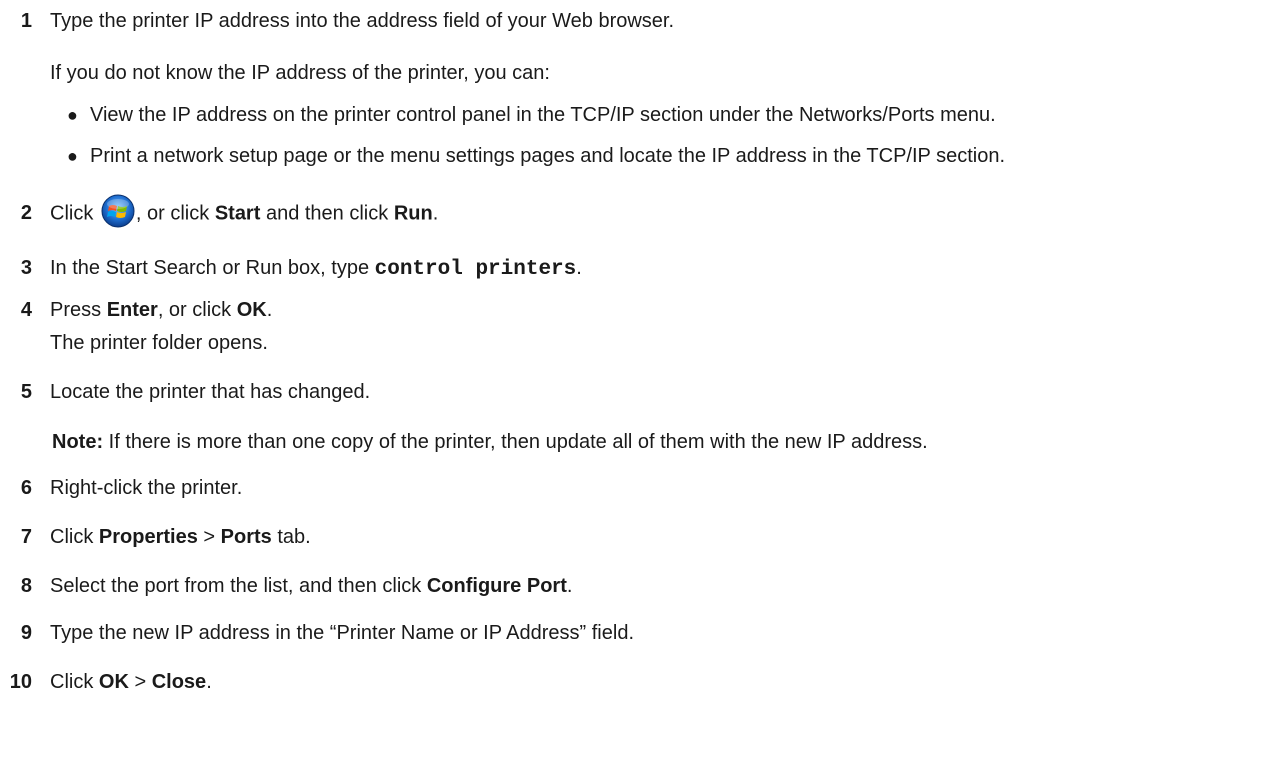 The height and width of the screenshot is (759, 1282). I want to click on step-number: 1, so click(26, 21).